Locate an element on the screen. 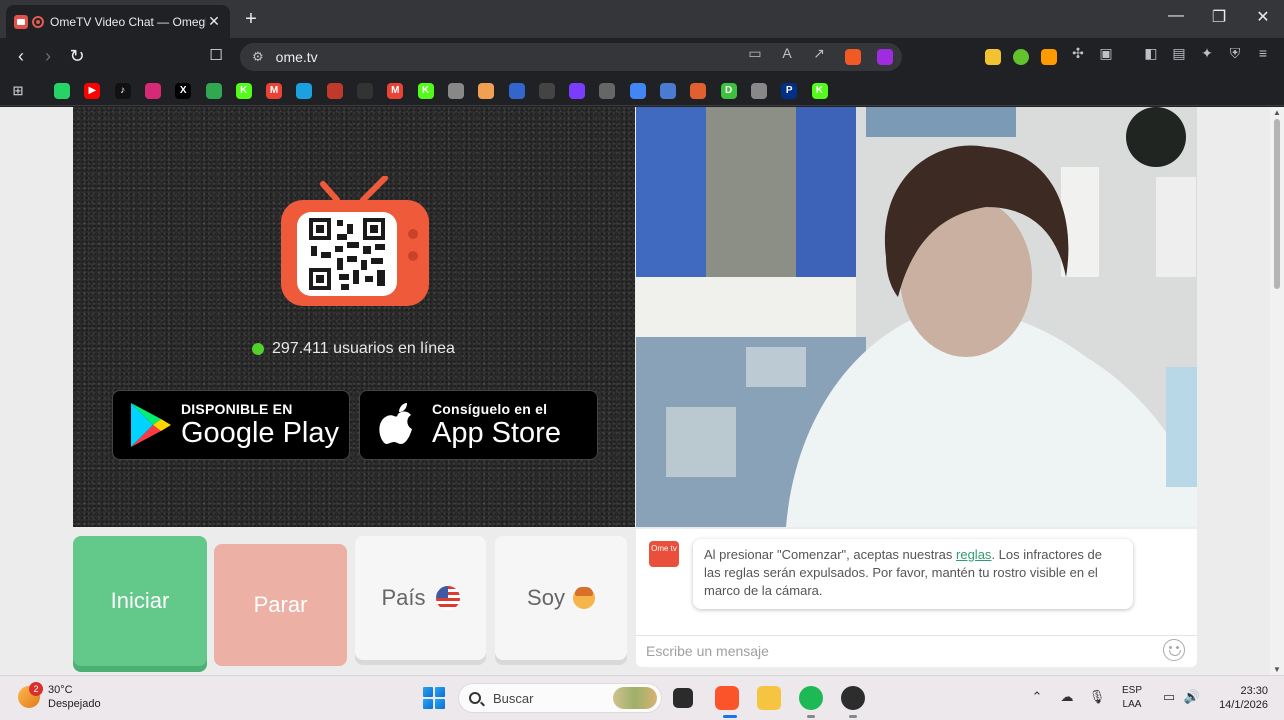 This screenshot has height=720, width=1284. task-view-icon is located at coordinates (683, 698).